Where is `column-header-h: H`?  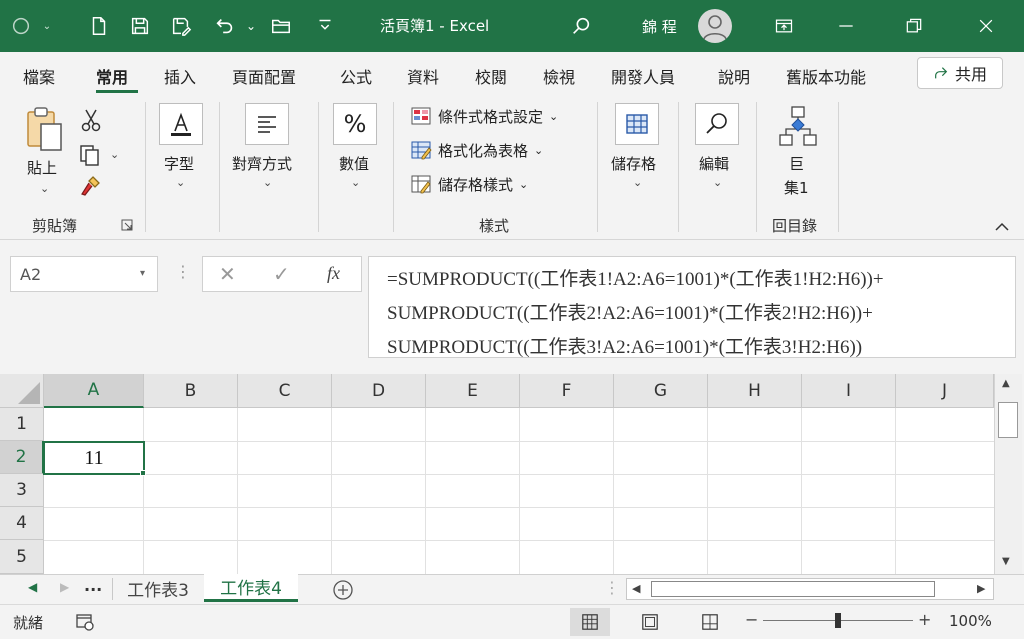 column-header-h: H is located at coordinates (755, 391).